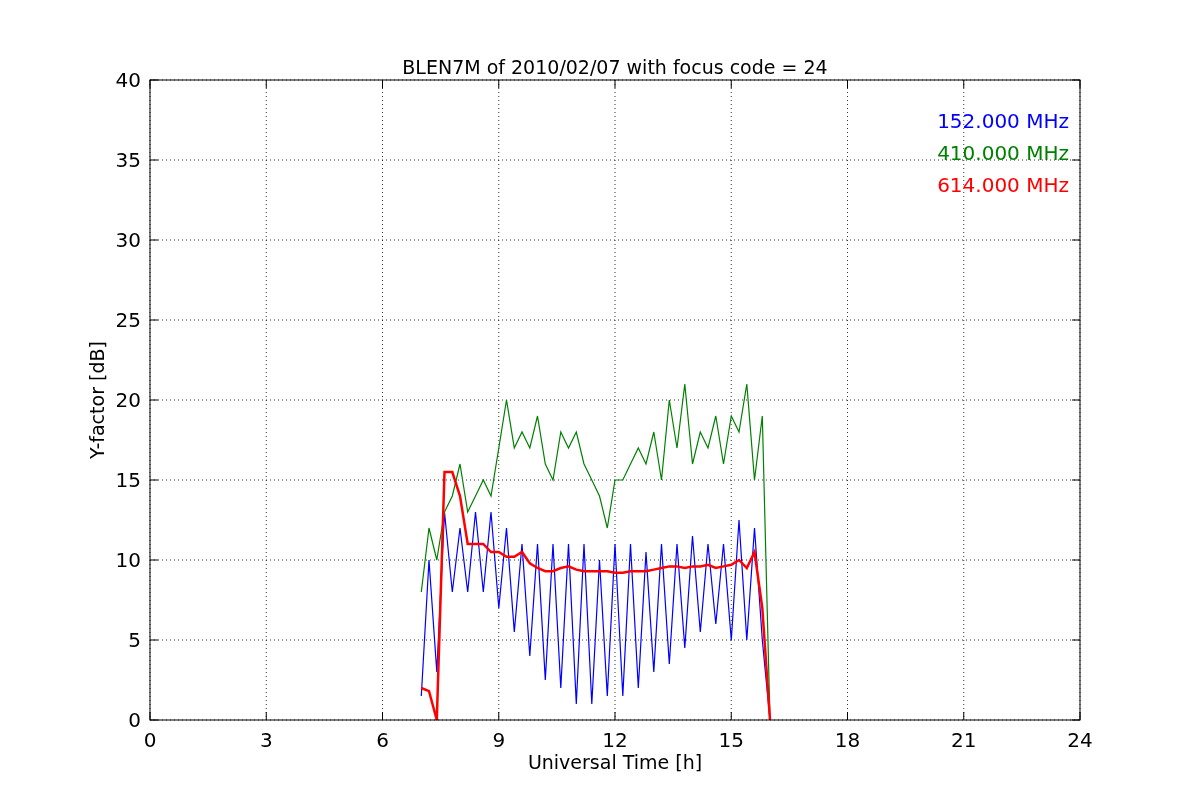 This screenshot has height=800, width=1200. I want to click on tick-label: 18, so click(847, 740).